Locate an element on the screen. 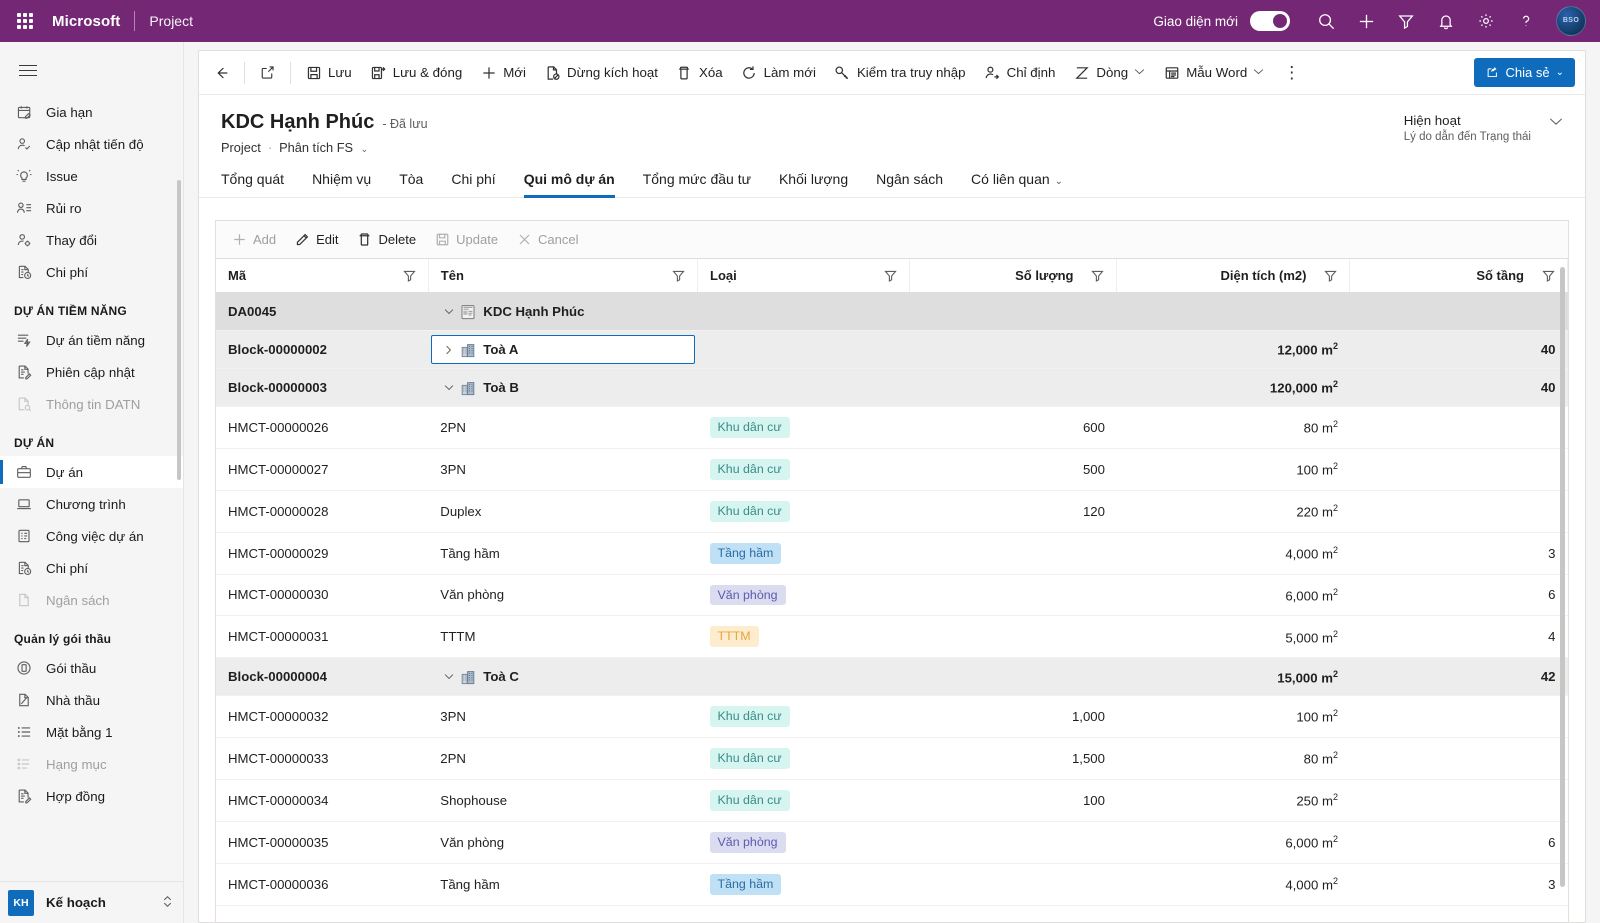 This screenshot has height=923, width=1600. chevron-updown-icon is located at coordinates (167, 903).